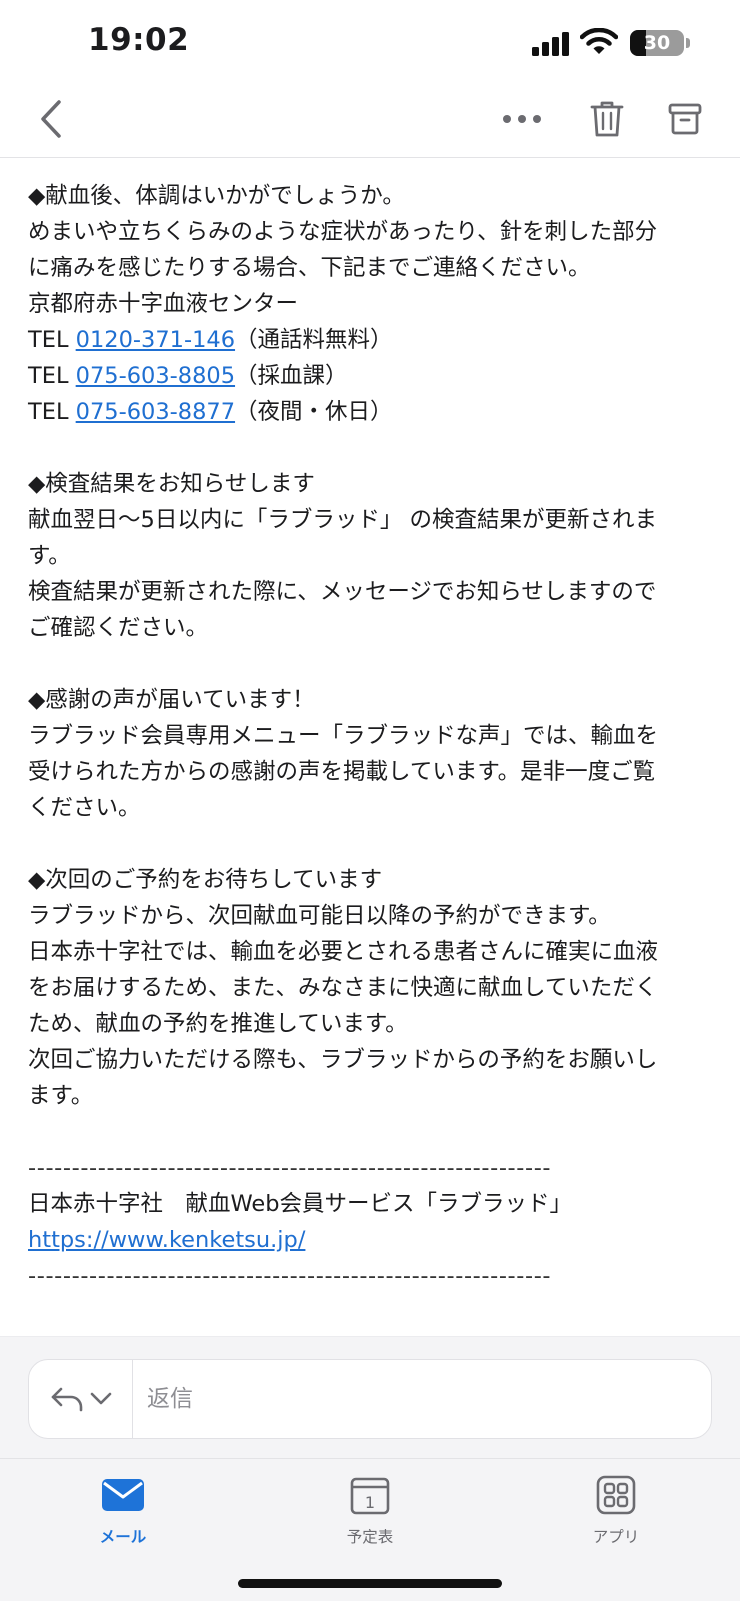  I want to click on tab-calendar: 1 予定表, so click(370, 1509).